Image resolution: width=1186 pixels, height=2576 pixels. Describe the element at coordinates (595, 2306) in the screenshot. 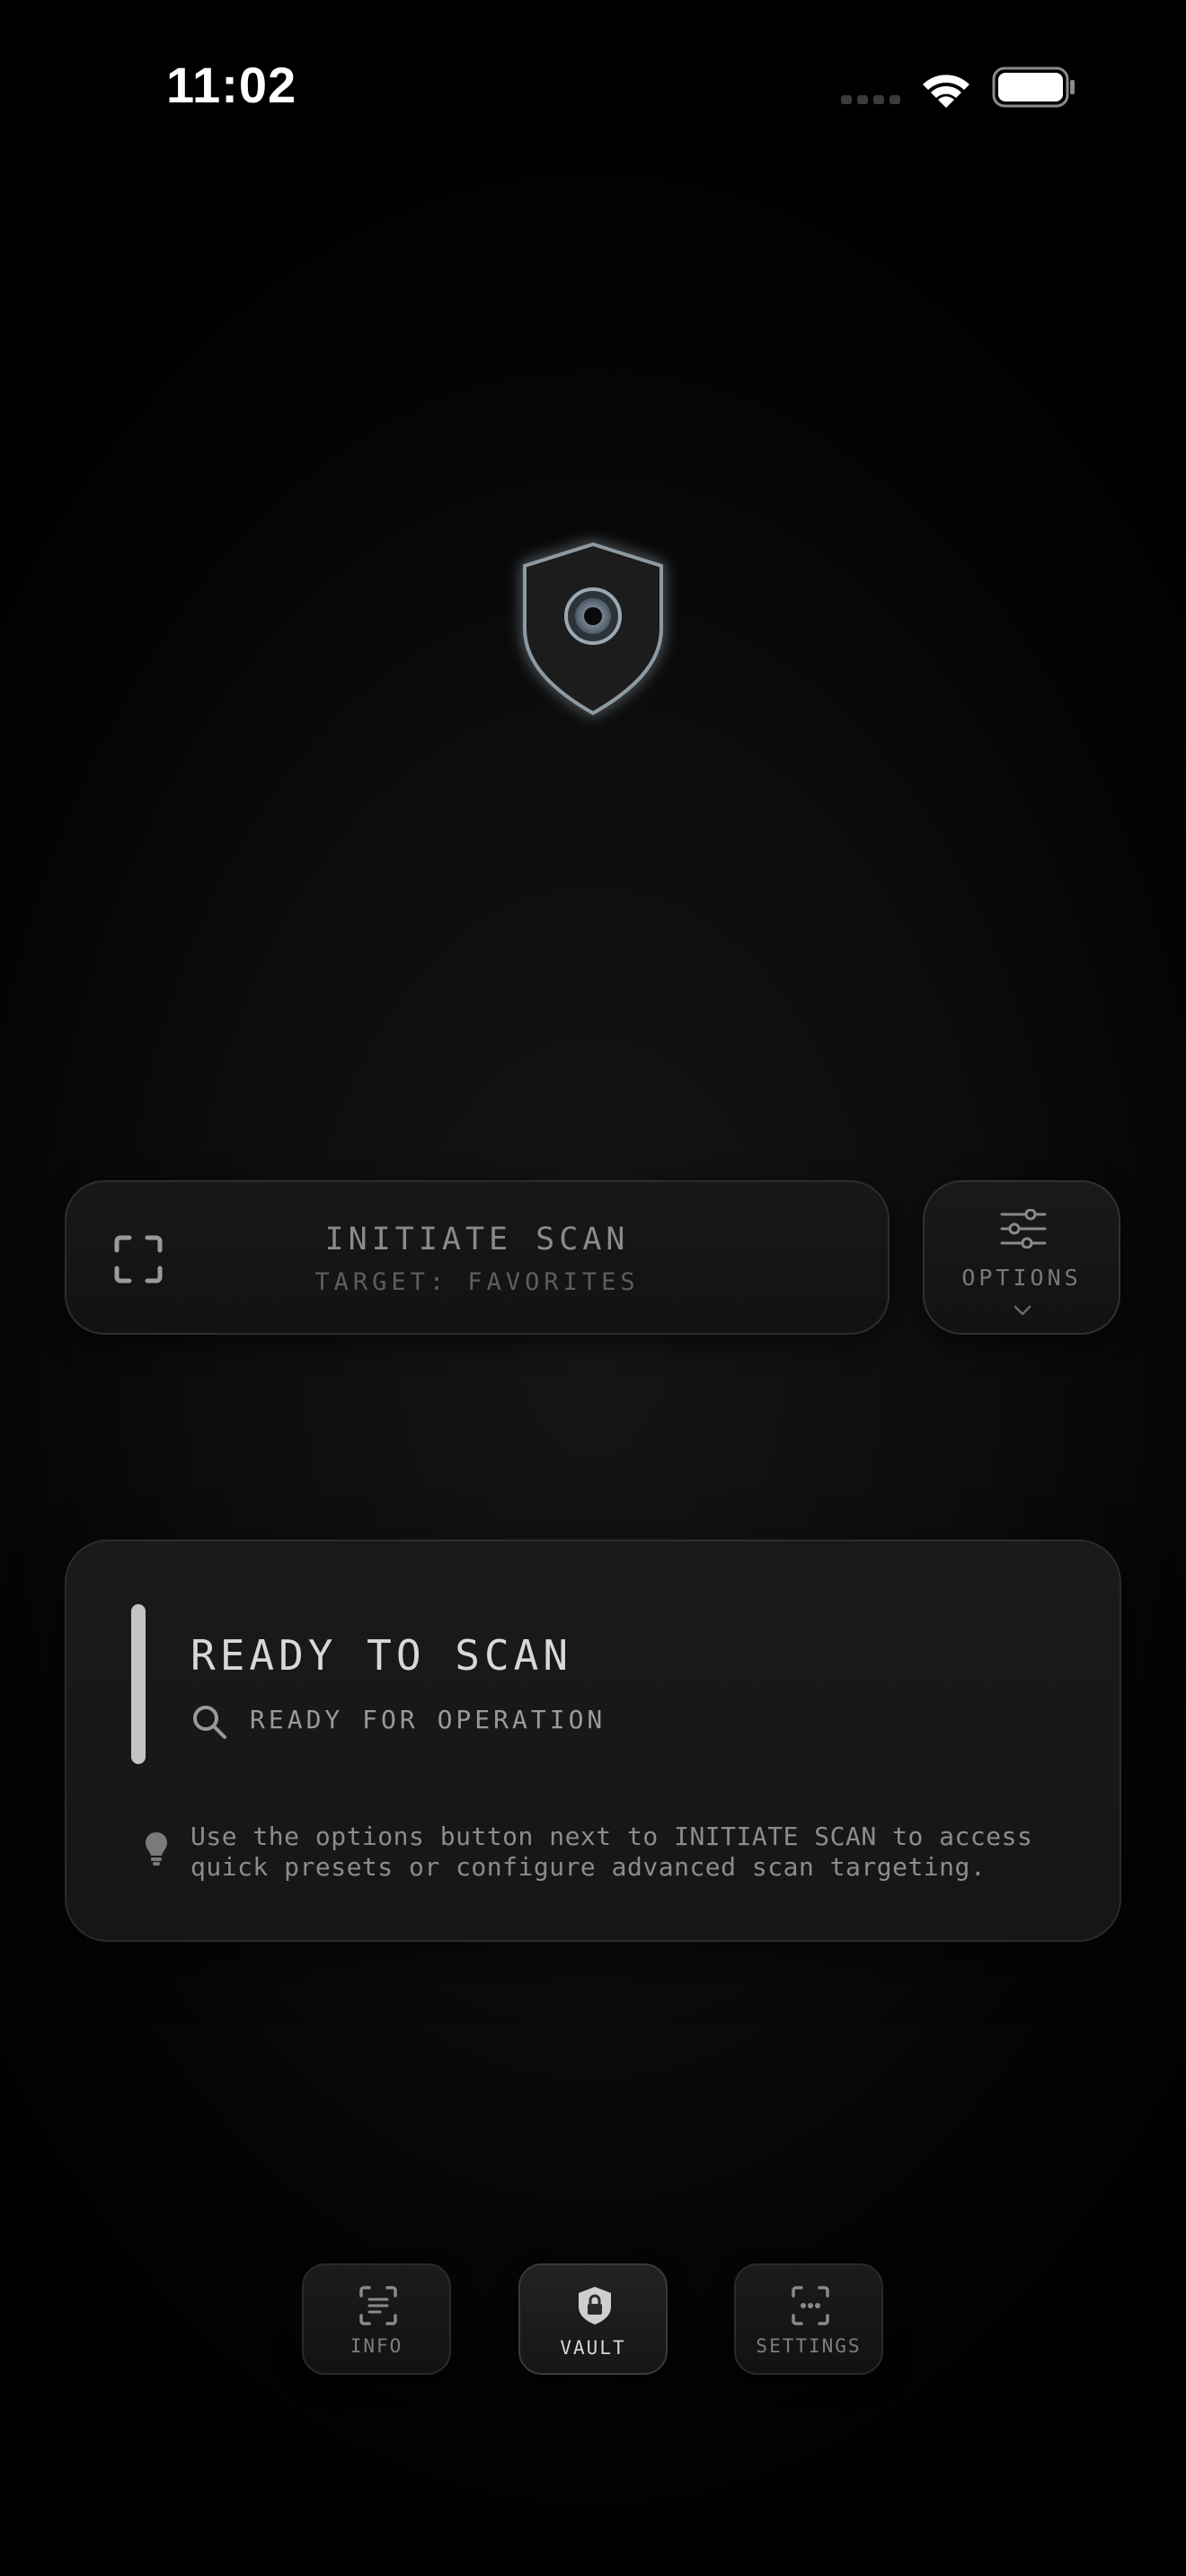

I see `shield-lock-icon` at that location.